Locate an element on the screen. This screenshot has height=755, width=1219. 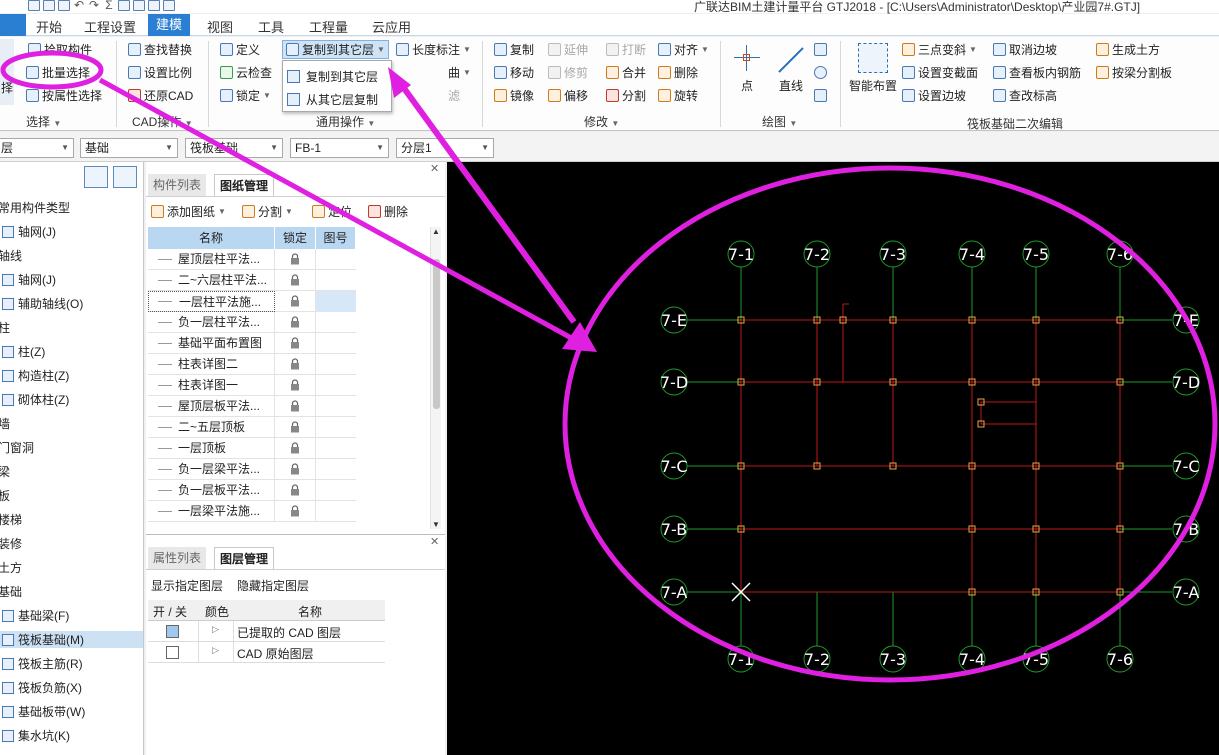
mirror-button: 镜像 is located at coordinates (514, 95).